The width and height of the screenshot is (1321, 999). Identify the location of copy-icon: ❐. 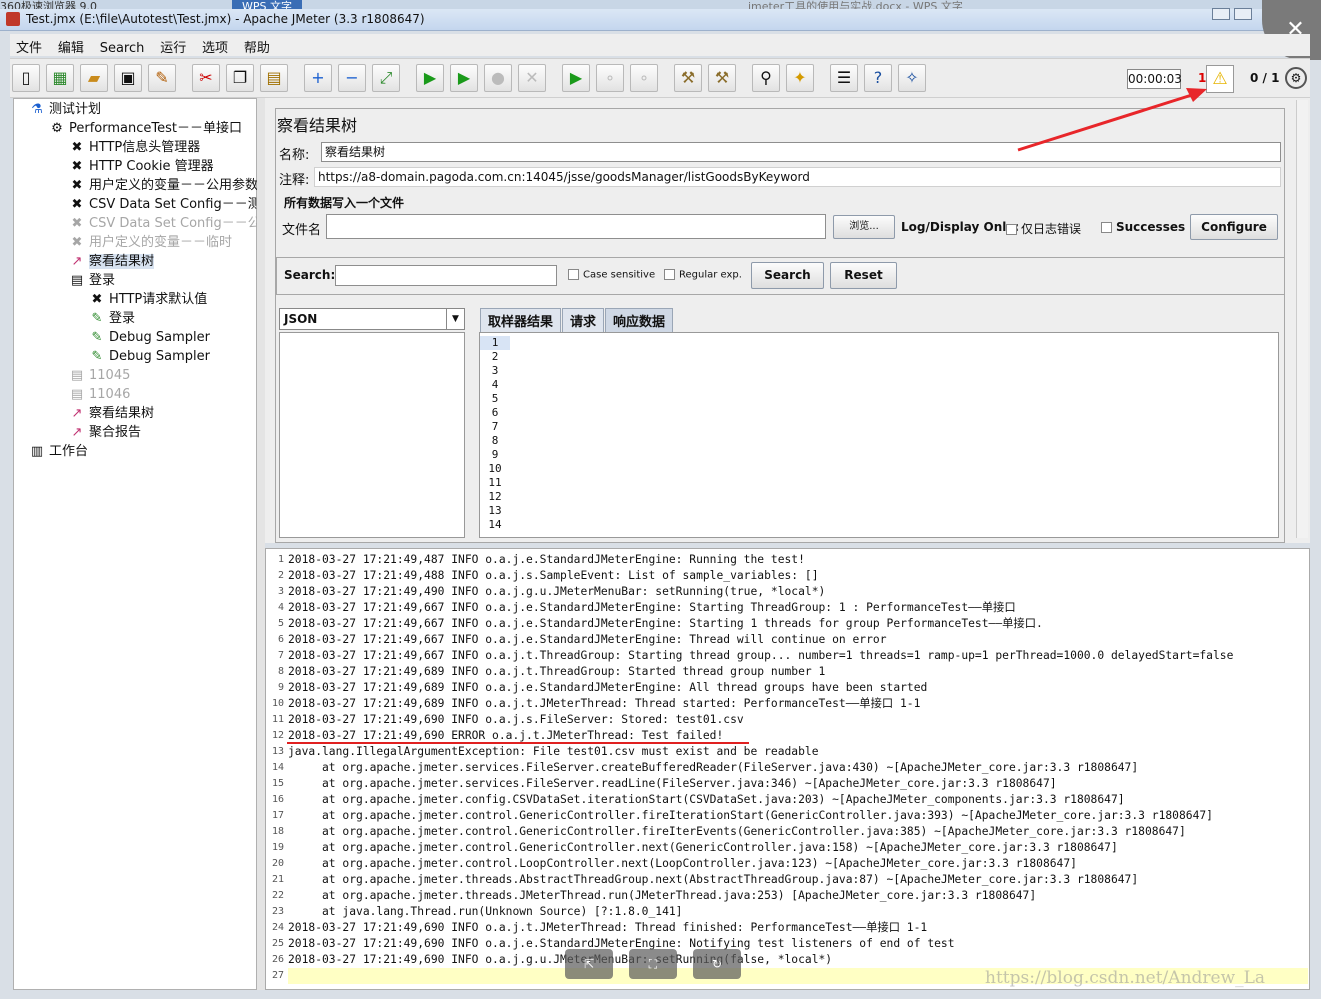
(240, 78).